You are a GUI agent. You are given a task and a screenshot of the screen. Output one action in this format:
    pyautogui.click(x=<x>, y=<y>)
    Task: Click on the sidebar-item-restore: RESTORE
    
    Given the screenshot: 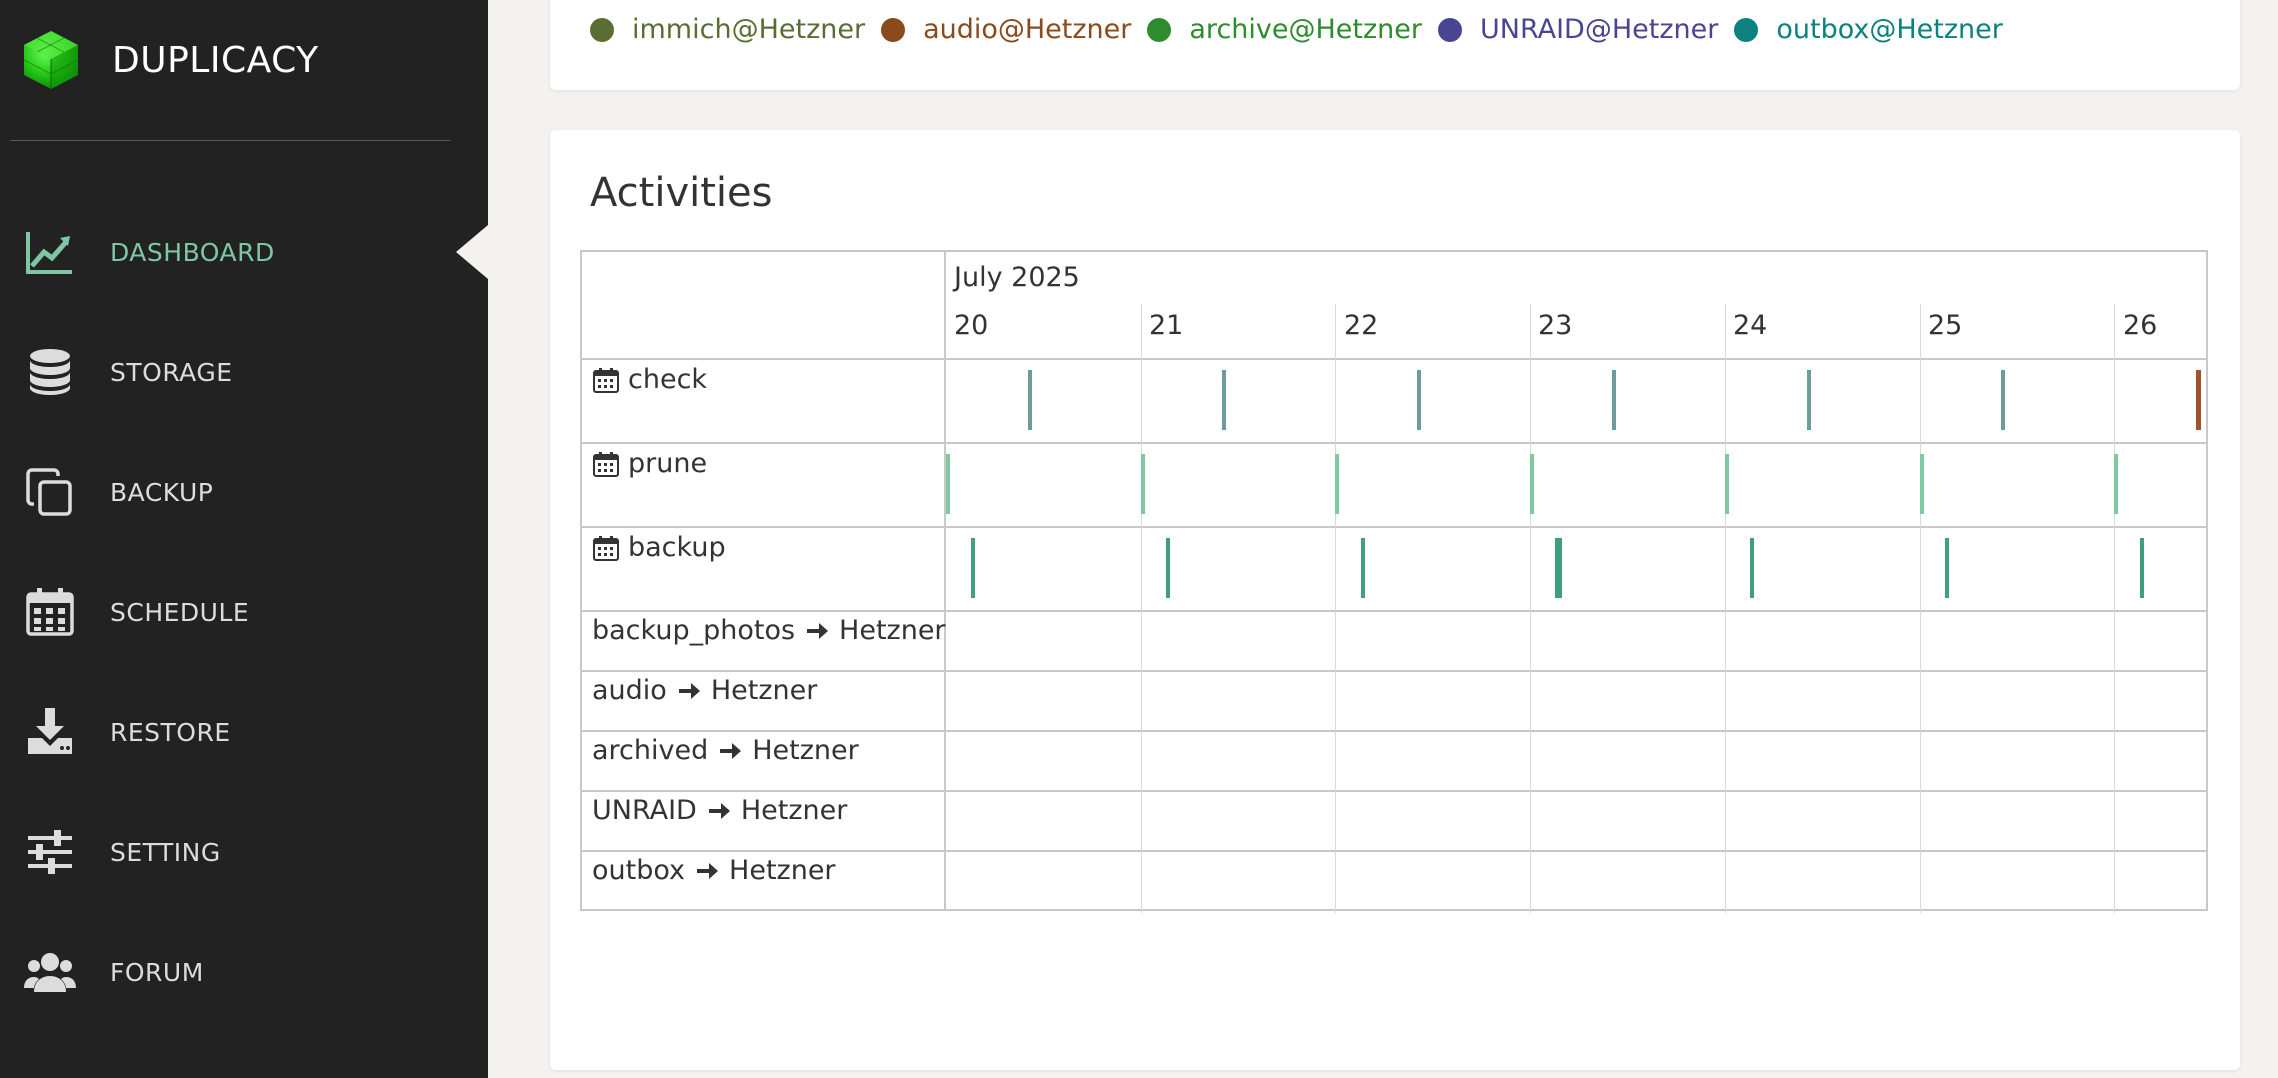 What is the action you would take?
    pyautogui.click(x=244, y=732)
    